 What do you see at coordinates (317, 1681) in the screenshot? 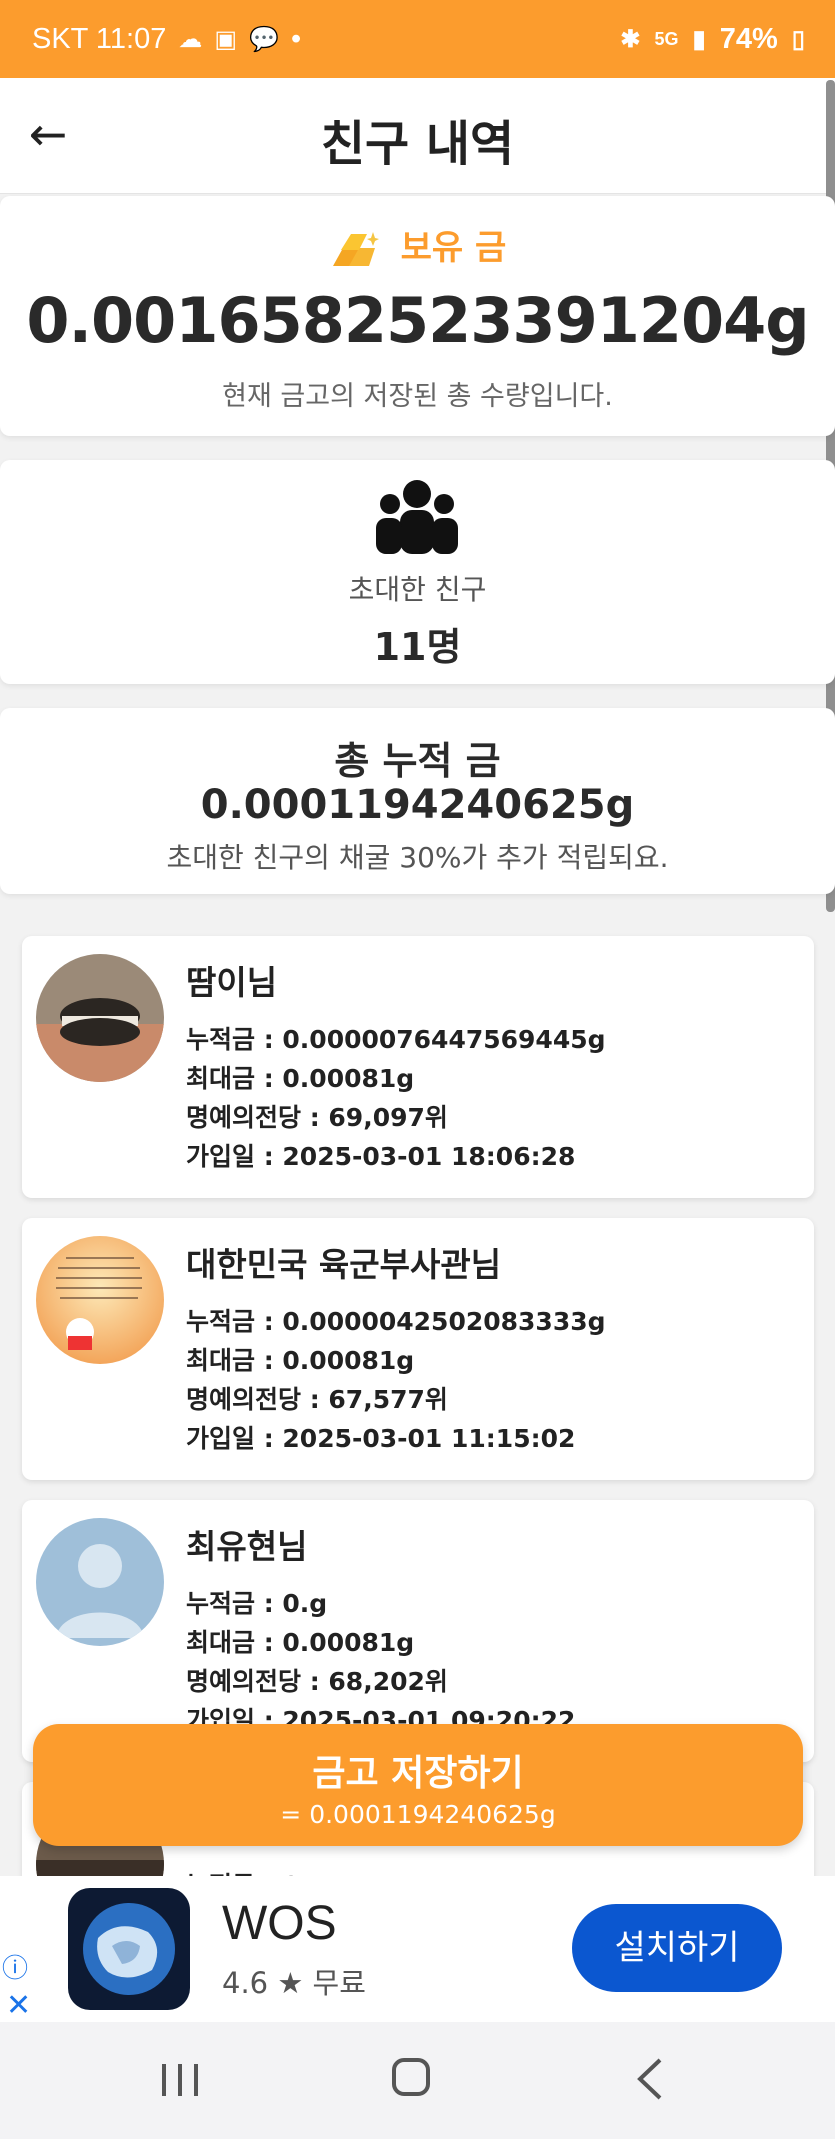
I see `friend-rank: 명예의전당 : 68,202위` at bounding box center [317, 1681].